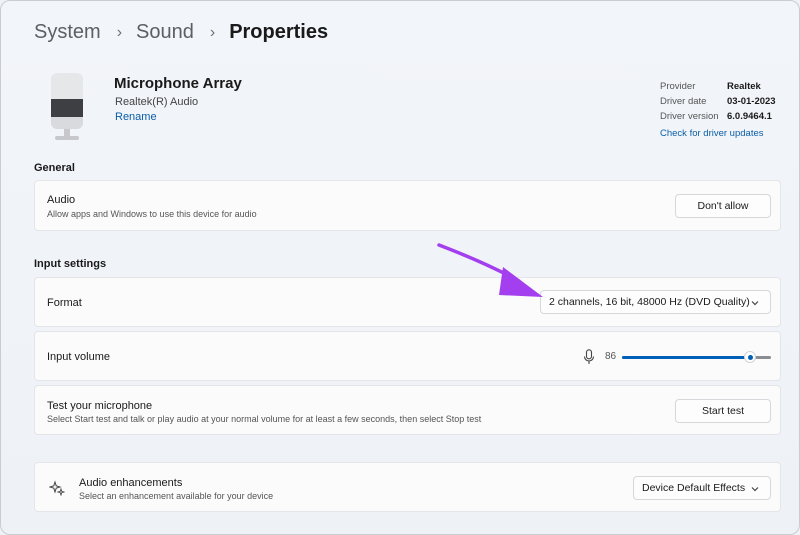 This screenshot has width=800, height=535. I want to click on driver-version-value: 6.0.9464.1, so click(749, 116).